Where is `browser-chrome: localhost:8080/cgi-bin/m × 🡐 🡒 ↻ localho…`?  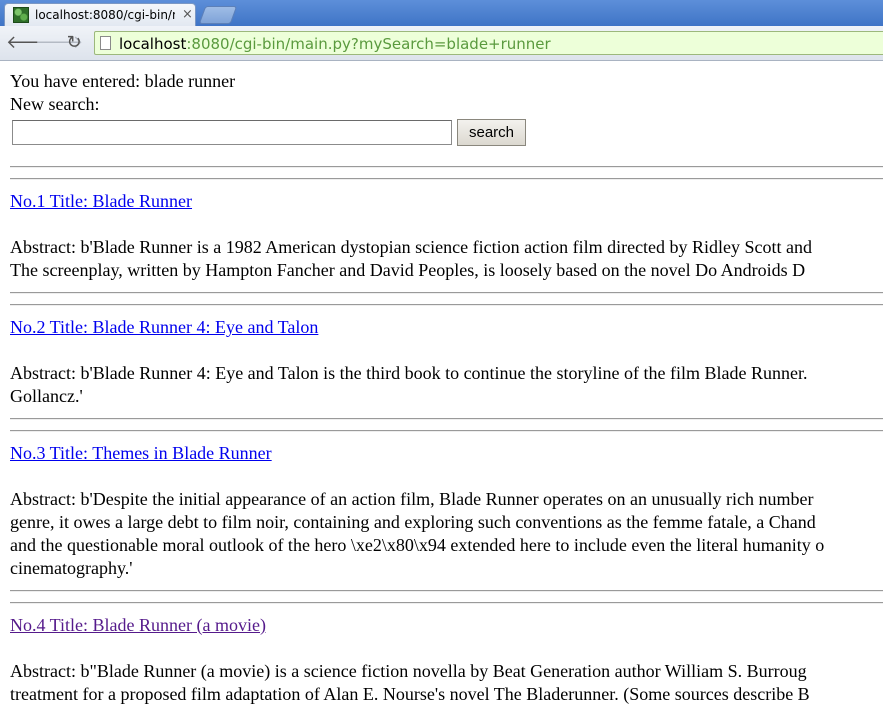 browser-chrome: localhost:8080/cgi-bin/m × 🡐 🡒 ↻ localho… is located at coordinates (441, 30).